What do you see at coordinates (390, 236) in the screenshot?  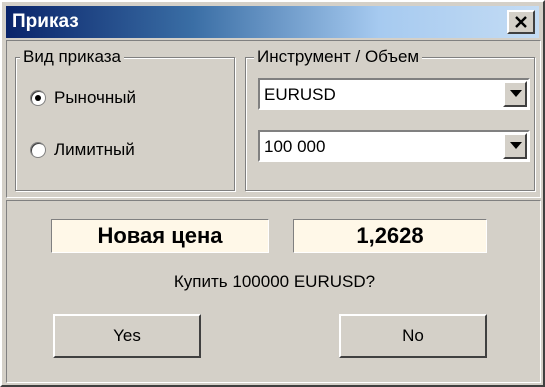 I see `new-price-value: 1,2628` at bounding box center [390, 236].